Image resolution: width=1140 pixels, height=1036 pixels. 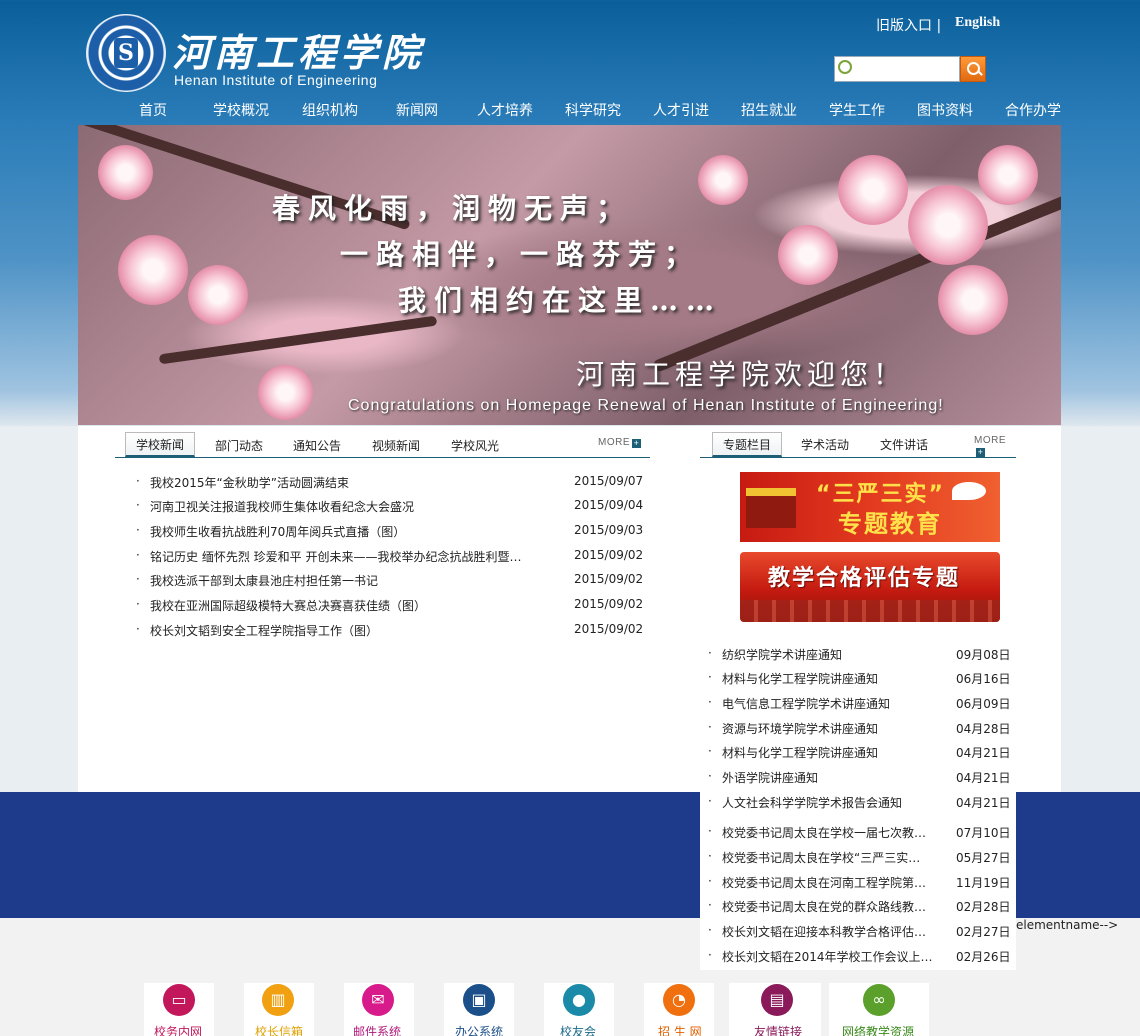 I want to click on news-title: 我校在亚洲国际超级模特大赛总决赛喜获佳绩（图）, so click(x=288, y=605).